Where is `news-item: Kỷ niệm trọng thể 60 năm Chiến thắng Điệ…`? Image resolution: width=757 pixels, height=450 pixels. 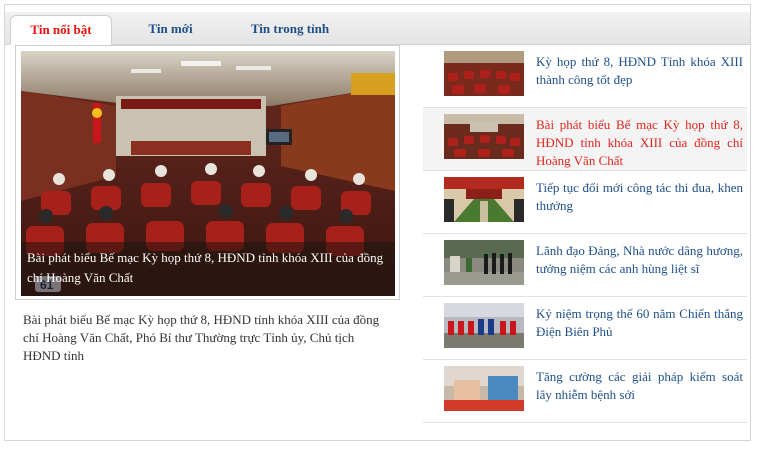 news-item: Kỷ niệm trọng thể 60 năm Chiến thắng Điệ… is located at coordinates (585, 328).